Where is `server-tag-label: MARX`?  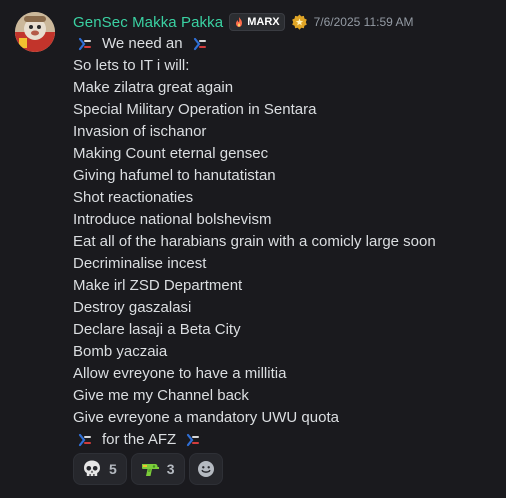
server-tag-label: MARX is located at coordinates (263, 22).